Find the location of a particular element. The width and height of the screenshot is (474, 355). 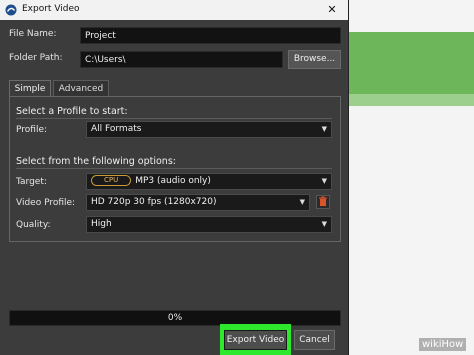

tab-advanced: Advanced is located at coordinates (81, 88).